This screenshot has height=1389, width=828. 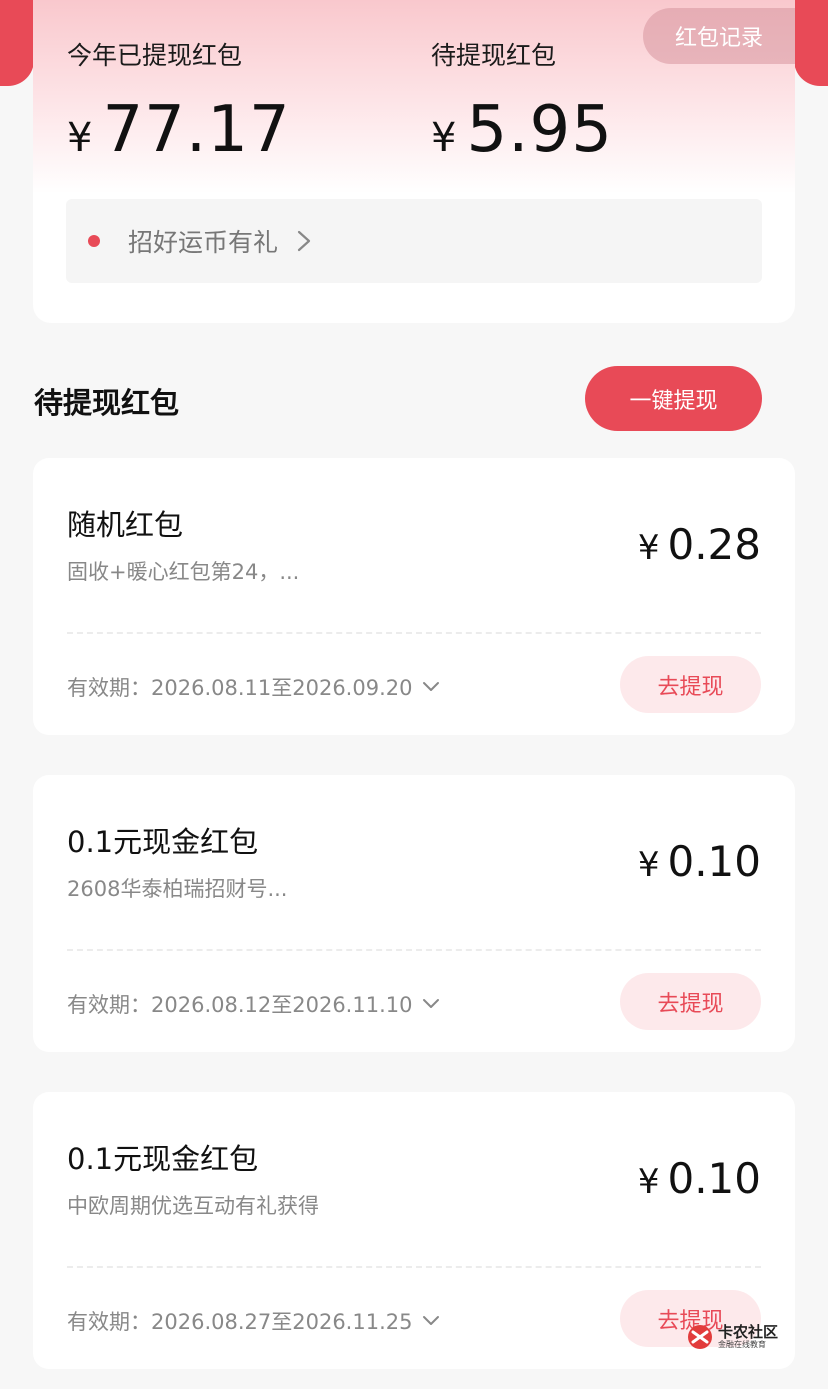 What do you see at coordinates (240, 1322) in the screenshot?
I see `validity-text: 有效期：2026.08.27至2026.11.25` at bounding box center [240, 1322].